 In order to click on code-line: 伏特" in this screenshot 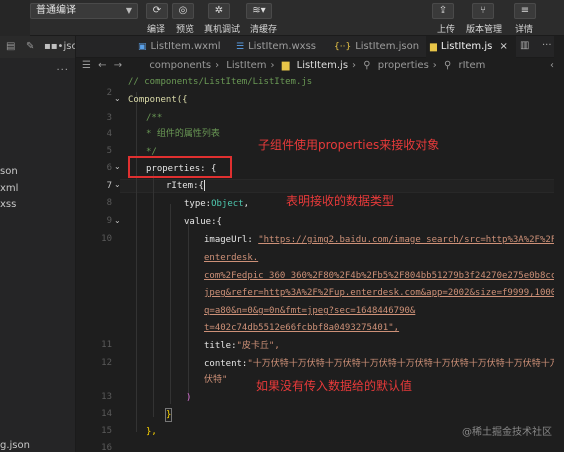, I will do `click(216, 380)`.